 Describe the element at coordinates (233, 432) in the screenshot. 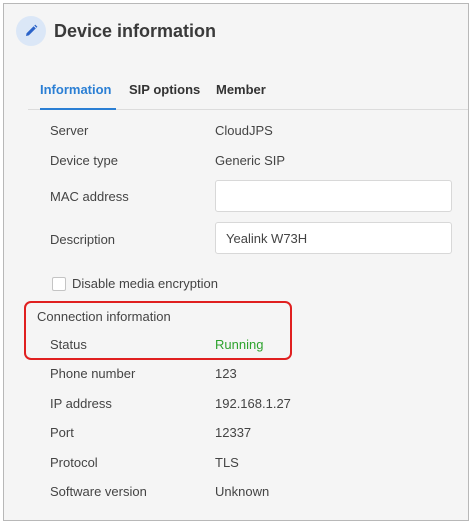

I see `port-value: 12337` at that location.